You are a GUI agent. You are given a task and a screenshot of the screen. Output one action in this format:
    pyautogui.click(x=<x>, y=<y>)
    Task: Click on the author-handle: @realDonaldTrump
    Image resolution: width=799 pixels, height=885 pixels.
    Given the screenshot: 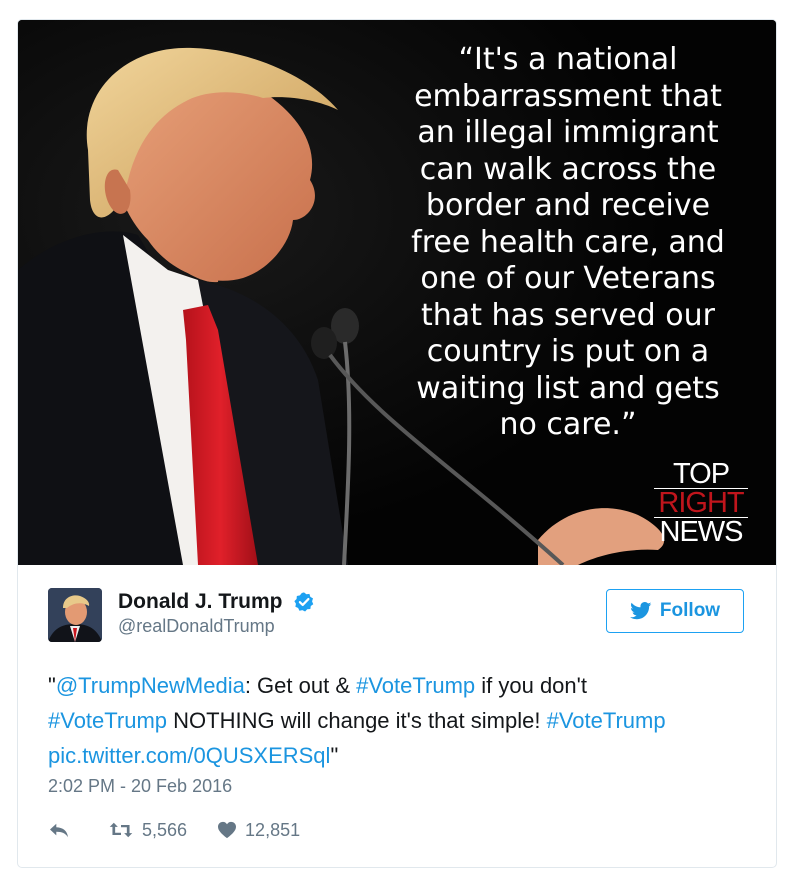 What is the action you would take?
    pyautogui.click(x=216, y=626)
    